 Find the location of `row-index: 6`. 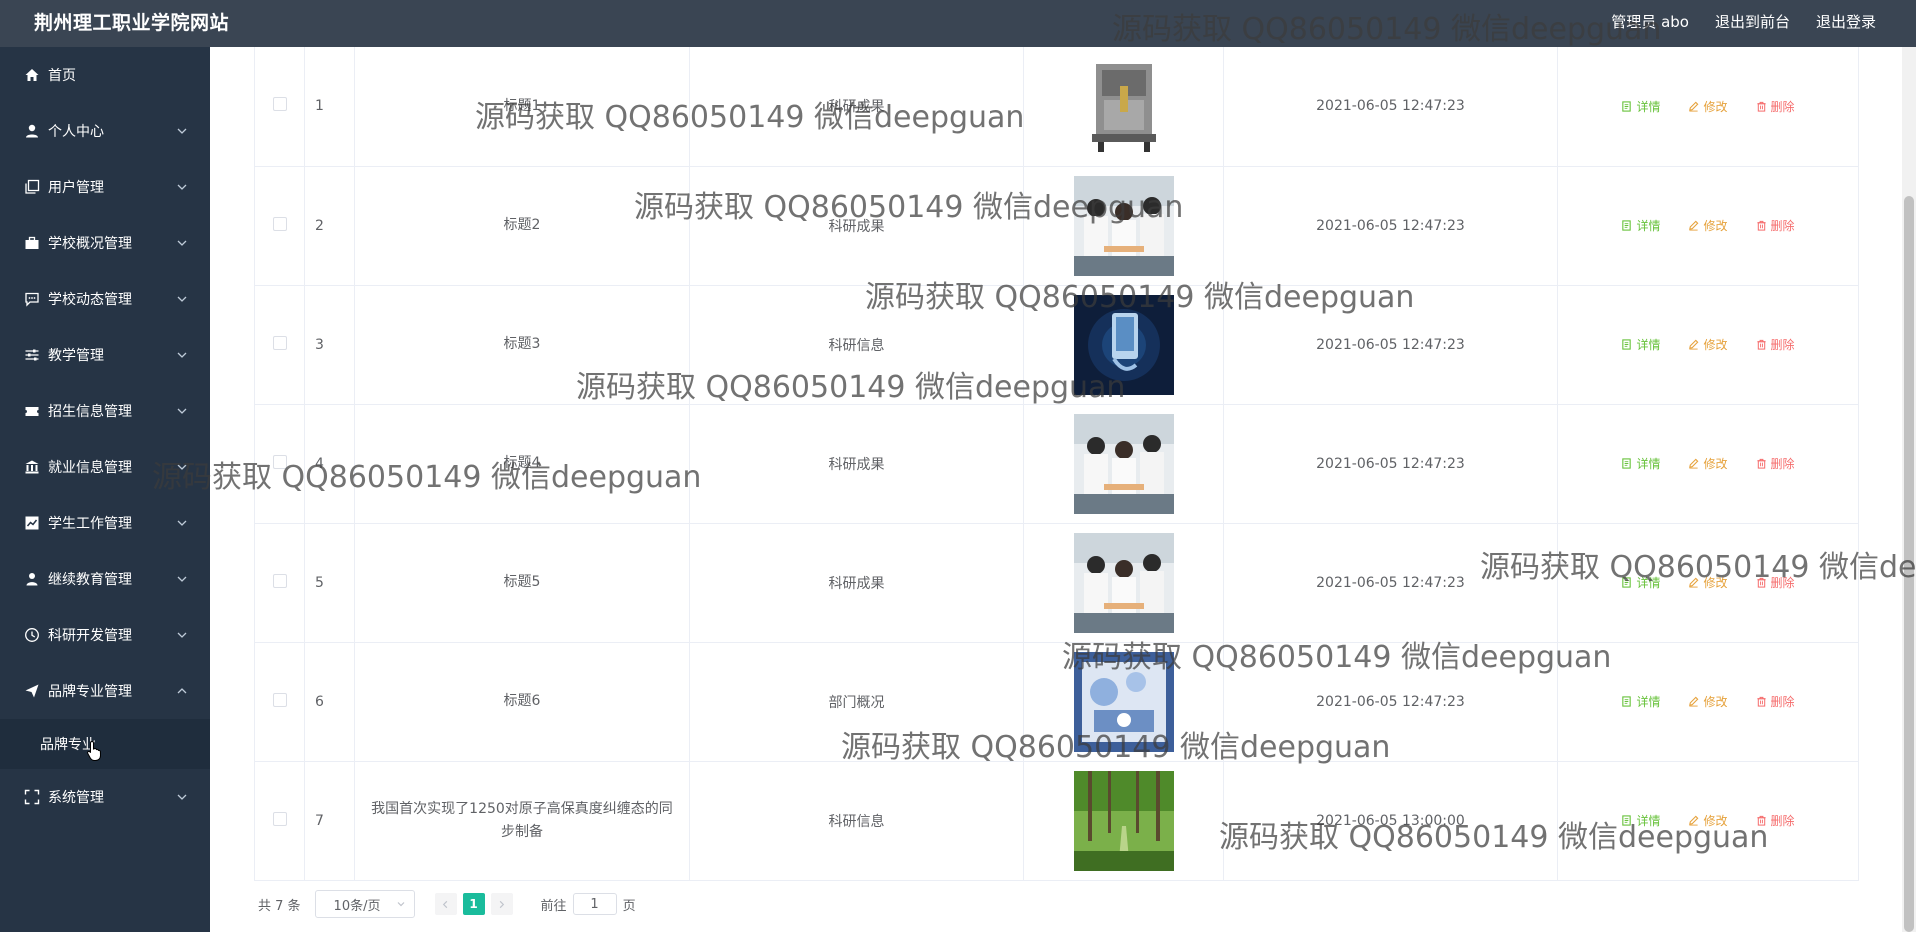

row-index: 6 is located at coordinates (329, 701).